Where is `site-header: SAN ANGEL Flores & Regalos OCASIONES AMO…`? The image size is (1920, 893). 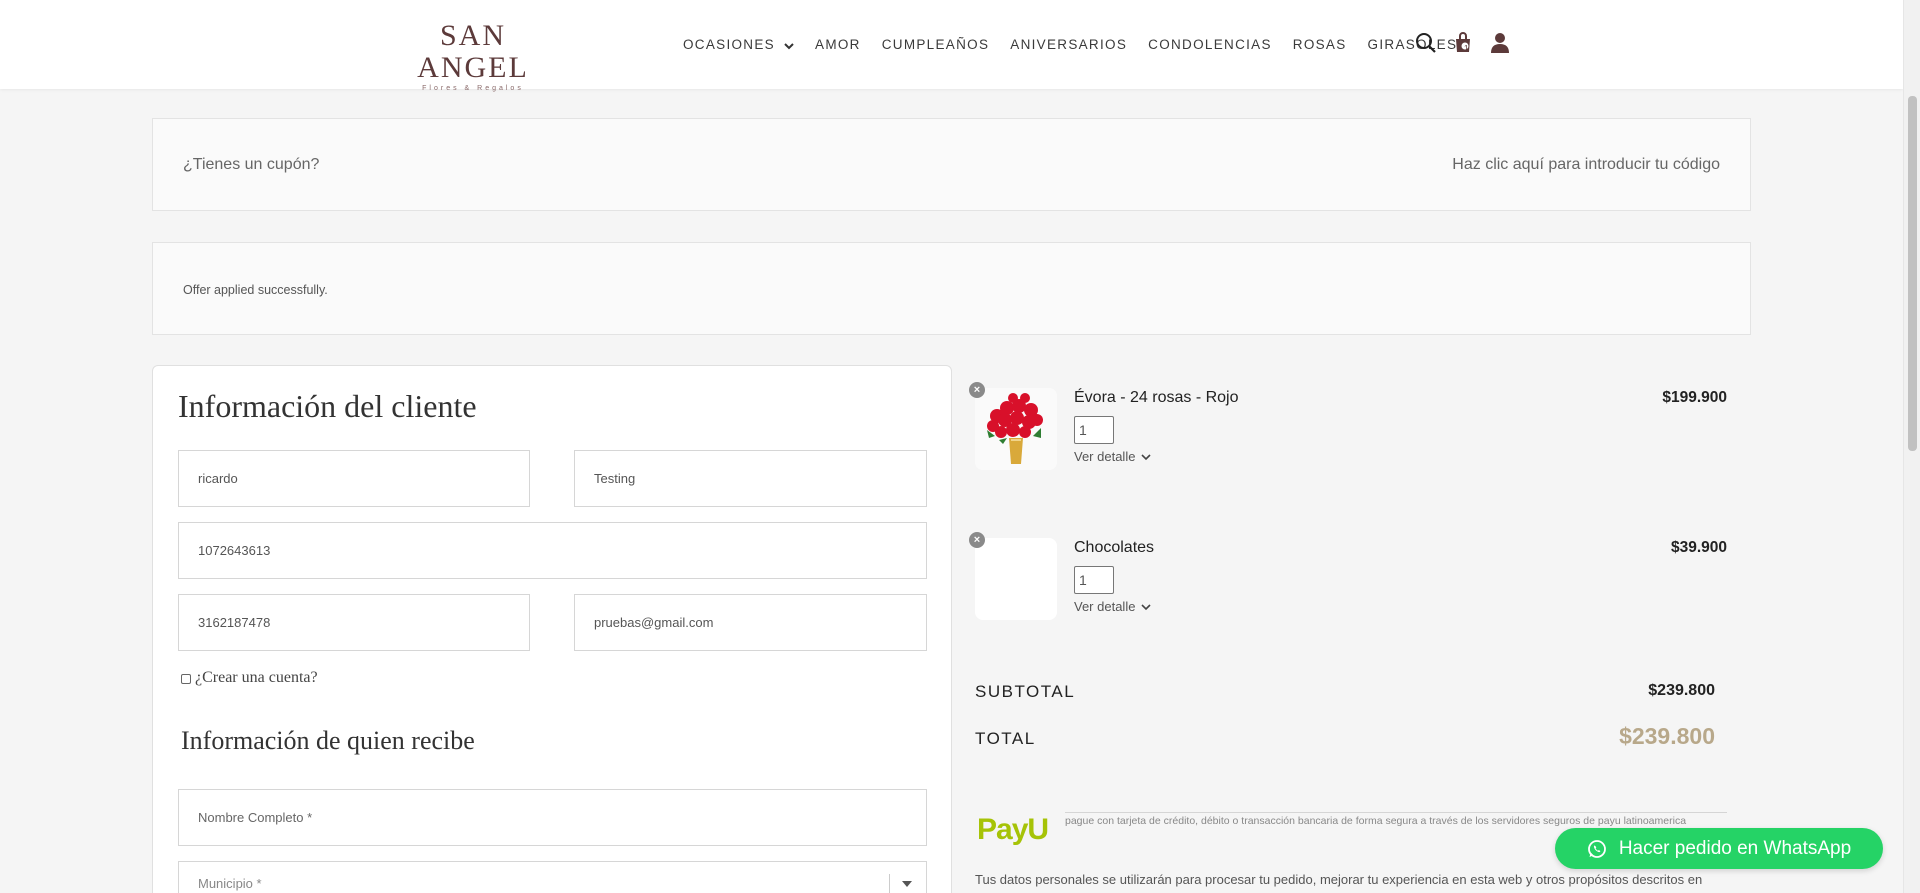 site-header: SAN ANGEL Flores & Regalos OCASIONES AMO… is located at coordinates (951, 46).